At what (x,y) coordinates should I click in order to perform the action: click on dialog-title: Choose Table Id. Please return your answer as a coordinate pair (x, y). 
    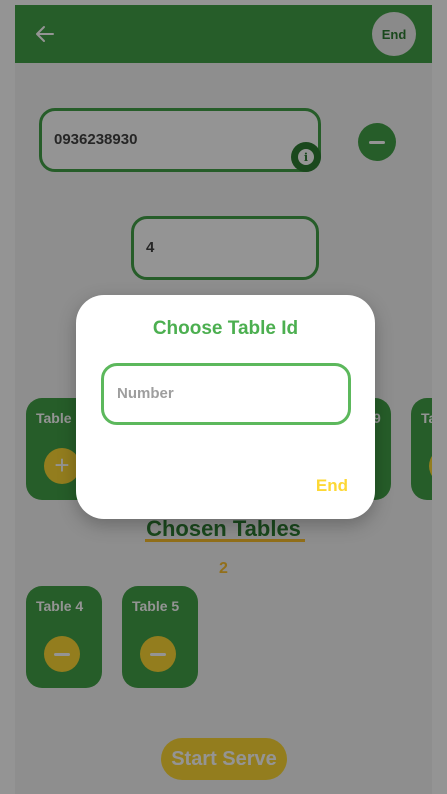
    Looking at the image, I should click on (225, 328).